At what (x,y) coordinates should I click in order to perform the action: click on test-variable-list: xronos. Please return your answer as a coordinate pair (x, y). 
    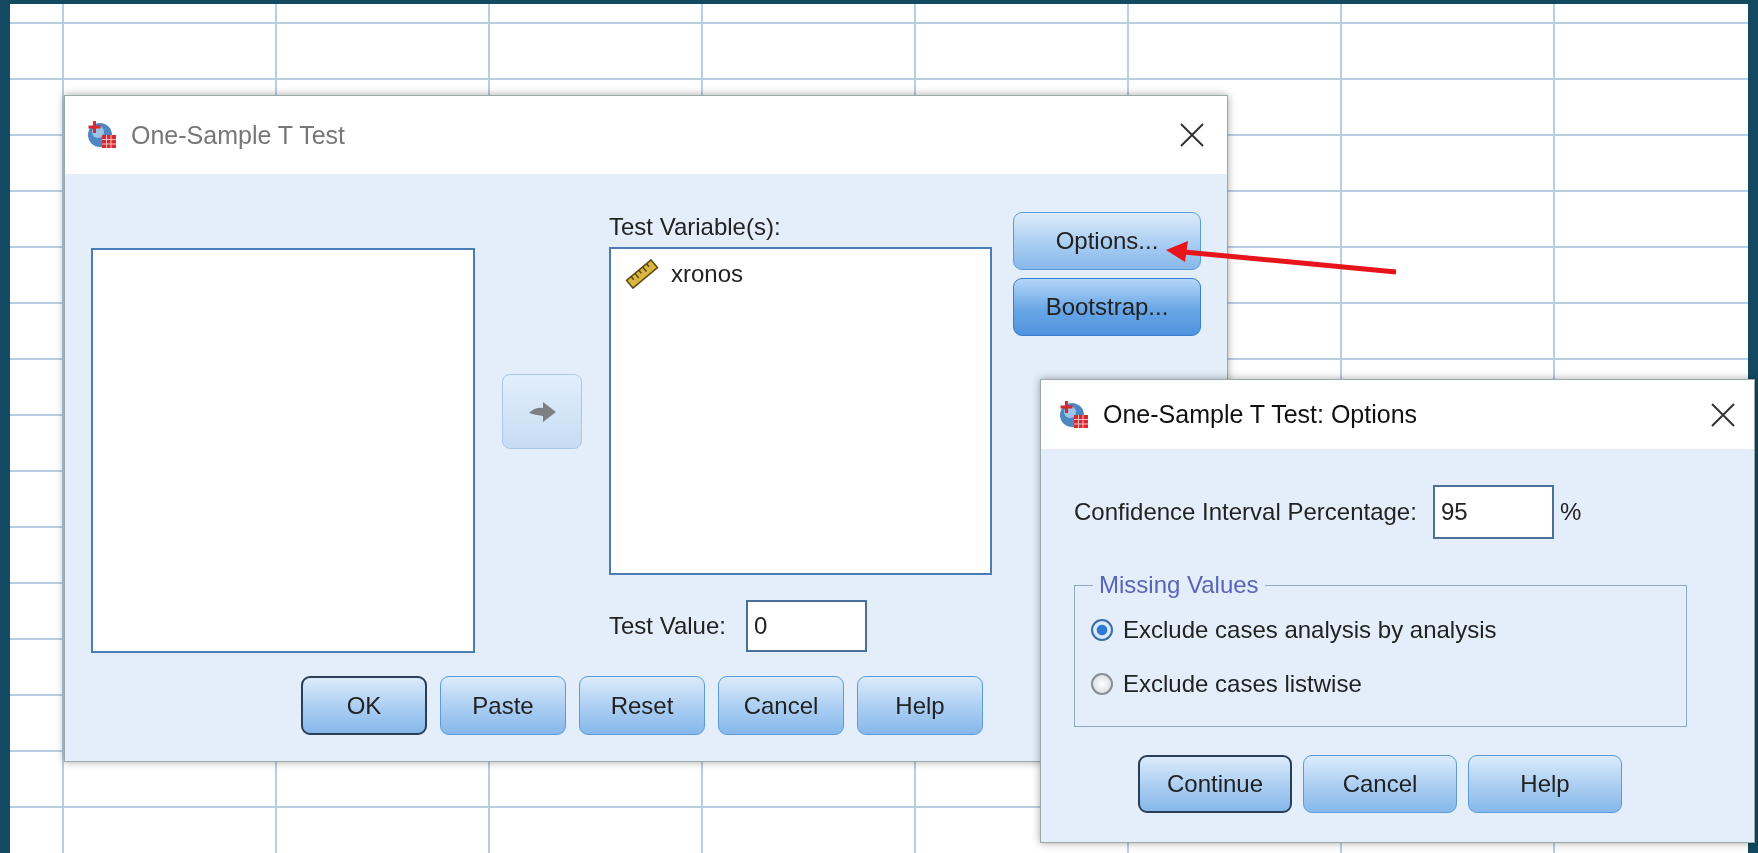
    Looking at the image, I should click on (800, 411).